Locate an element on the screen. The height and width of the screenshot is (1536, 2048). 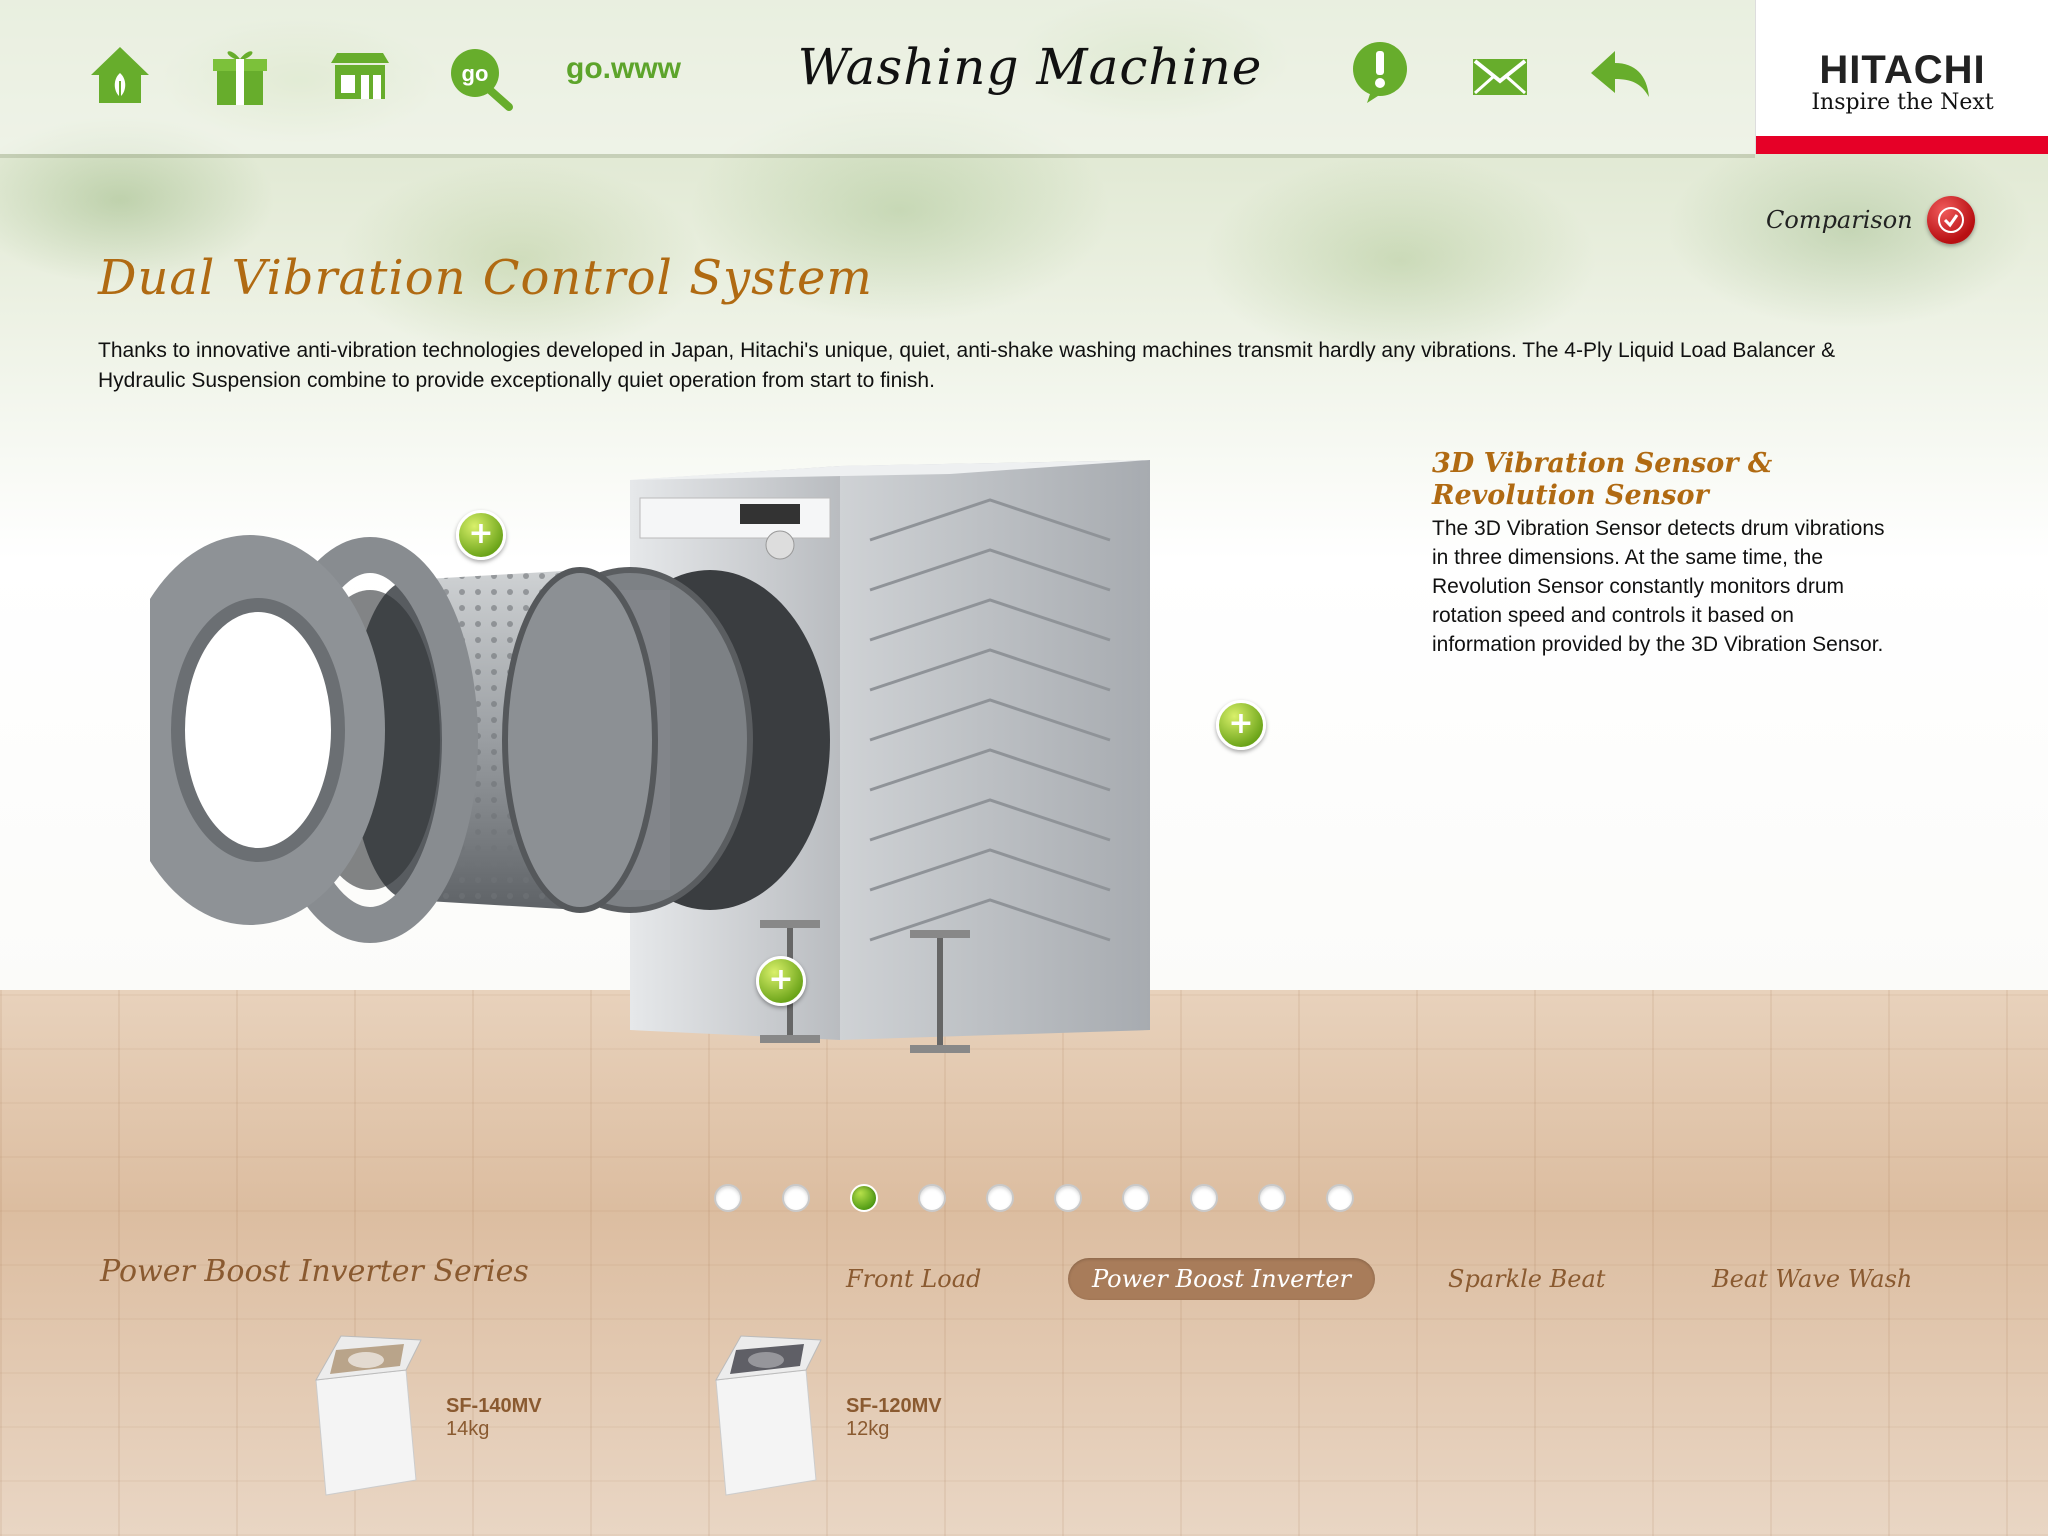
tab-beat-wave-wash: Beat Wave Wash is located at coordinates (1812, 1279).